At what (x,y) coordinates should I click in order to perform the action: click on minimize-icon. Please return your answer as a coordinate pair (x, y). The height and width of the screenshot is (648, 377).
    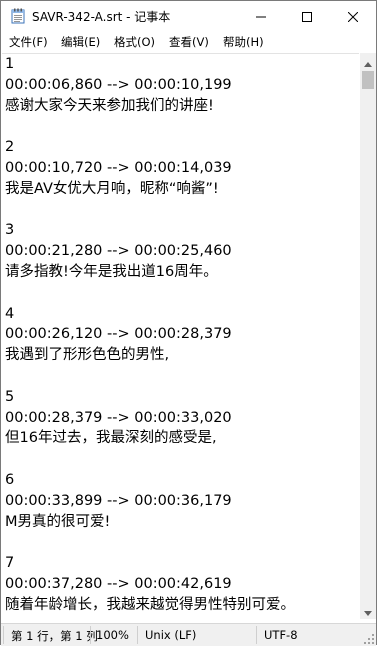
    Looking at the image, I should click on (261, 16).